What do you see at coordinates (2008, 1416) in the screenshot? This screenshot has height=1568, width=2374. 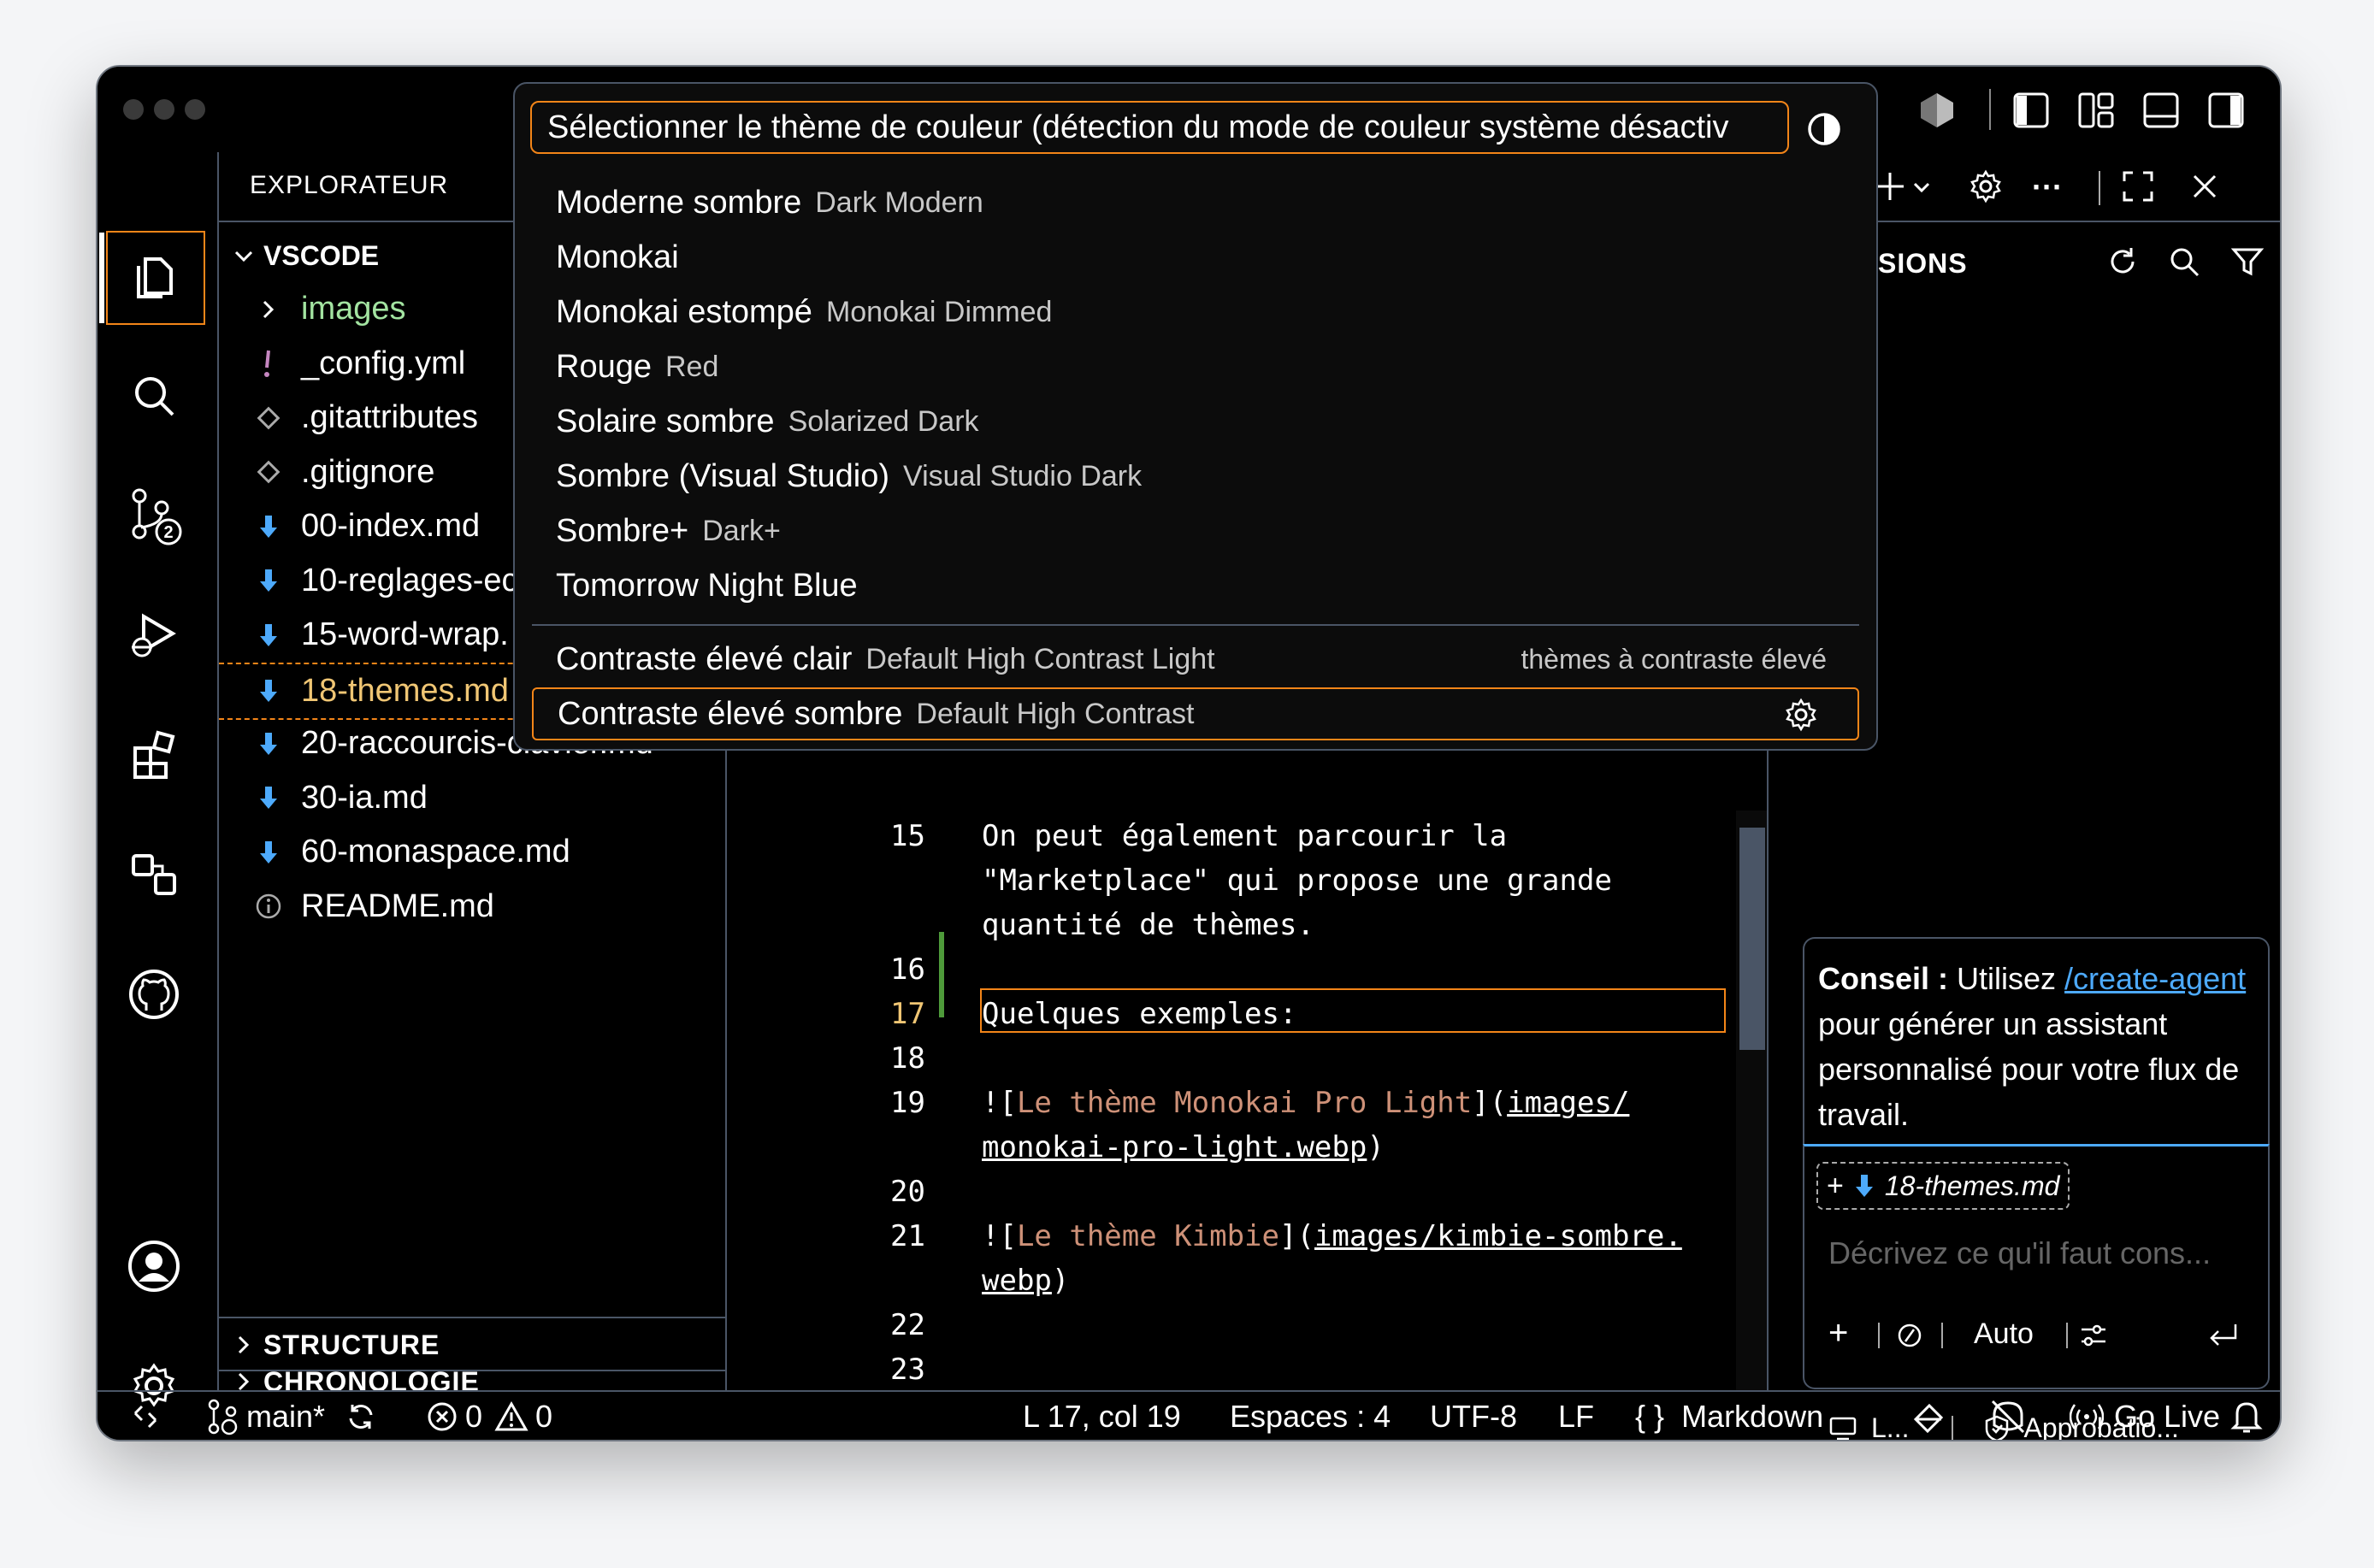 I see `copilot-icon` at bounding box center [2008, 1416].